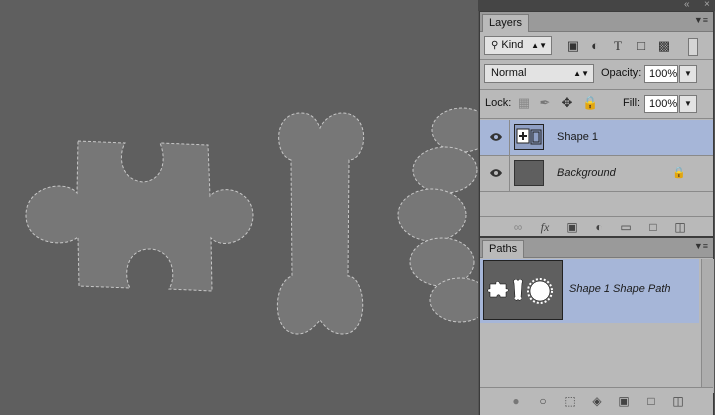 Image resolution: width=715 pixels, height=415 pixels. I want to click on path-preview-icon, so click(520, 291).